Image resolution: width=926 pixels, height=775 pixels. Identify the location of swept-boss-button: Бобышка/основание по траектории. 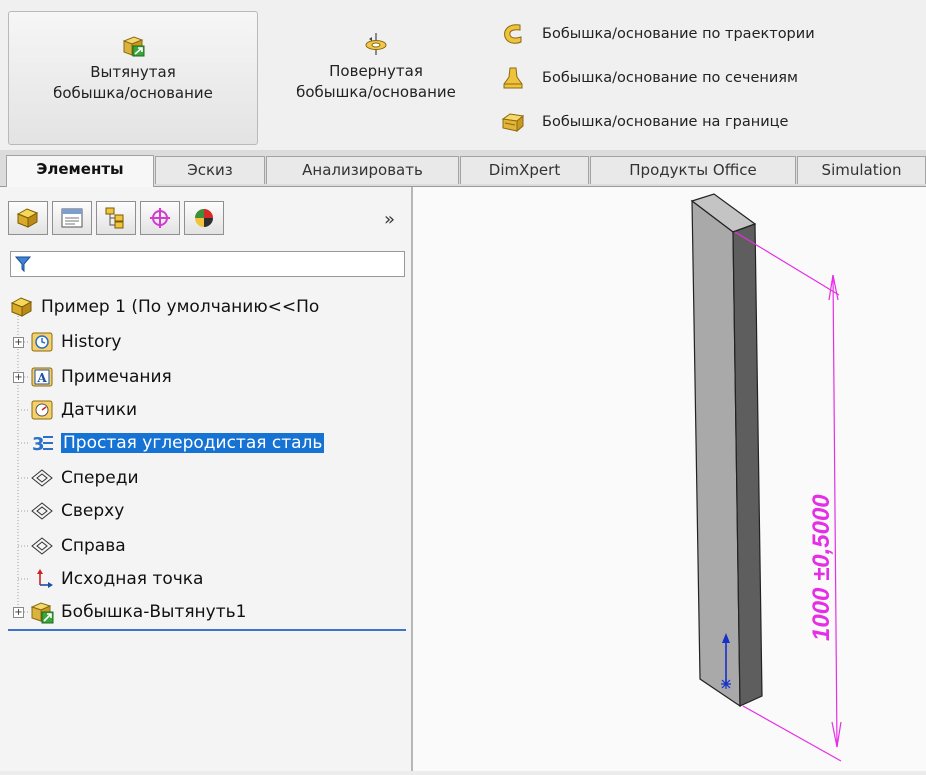
(657, 34).